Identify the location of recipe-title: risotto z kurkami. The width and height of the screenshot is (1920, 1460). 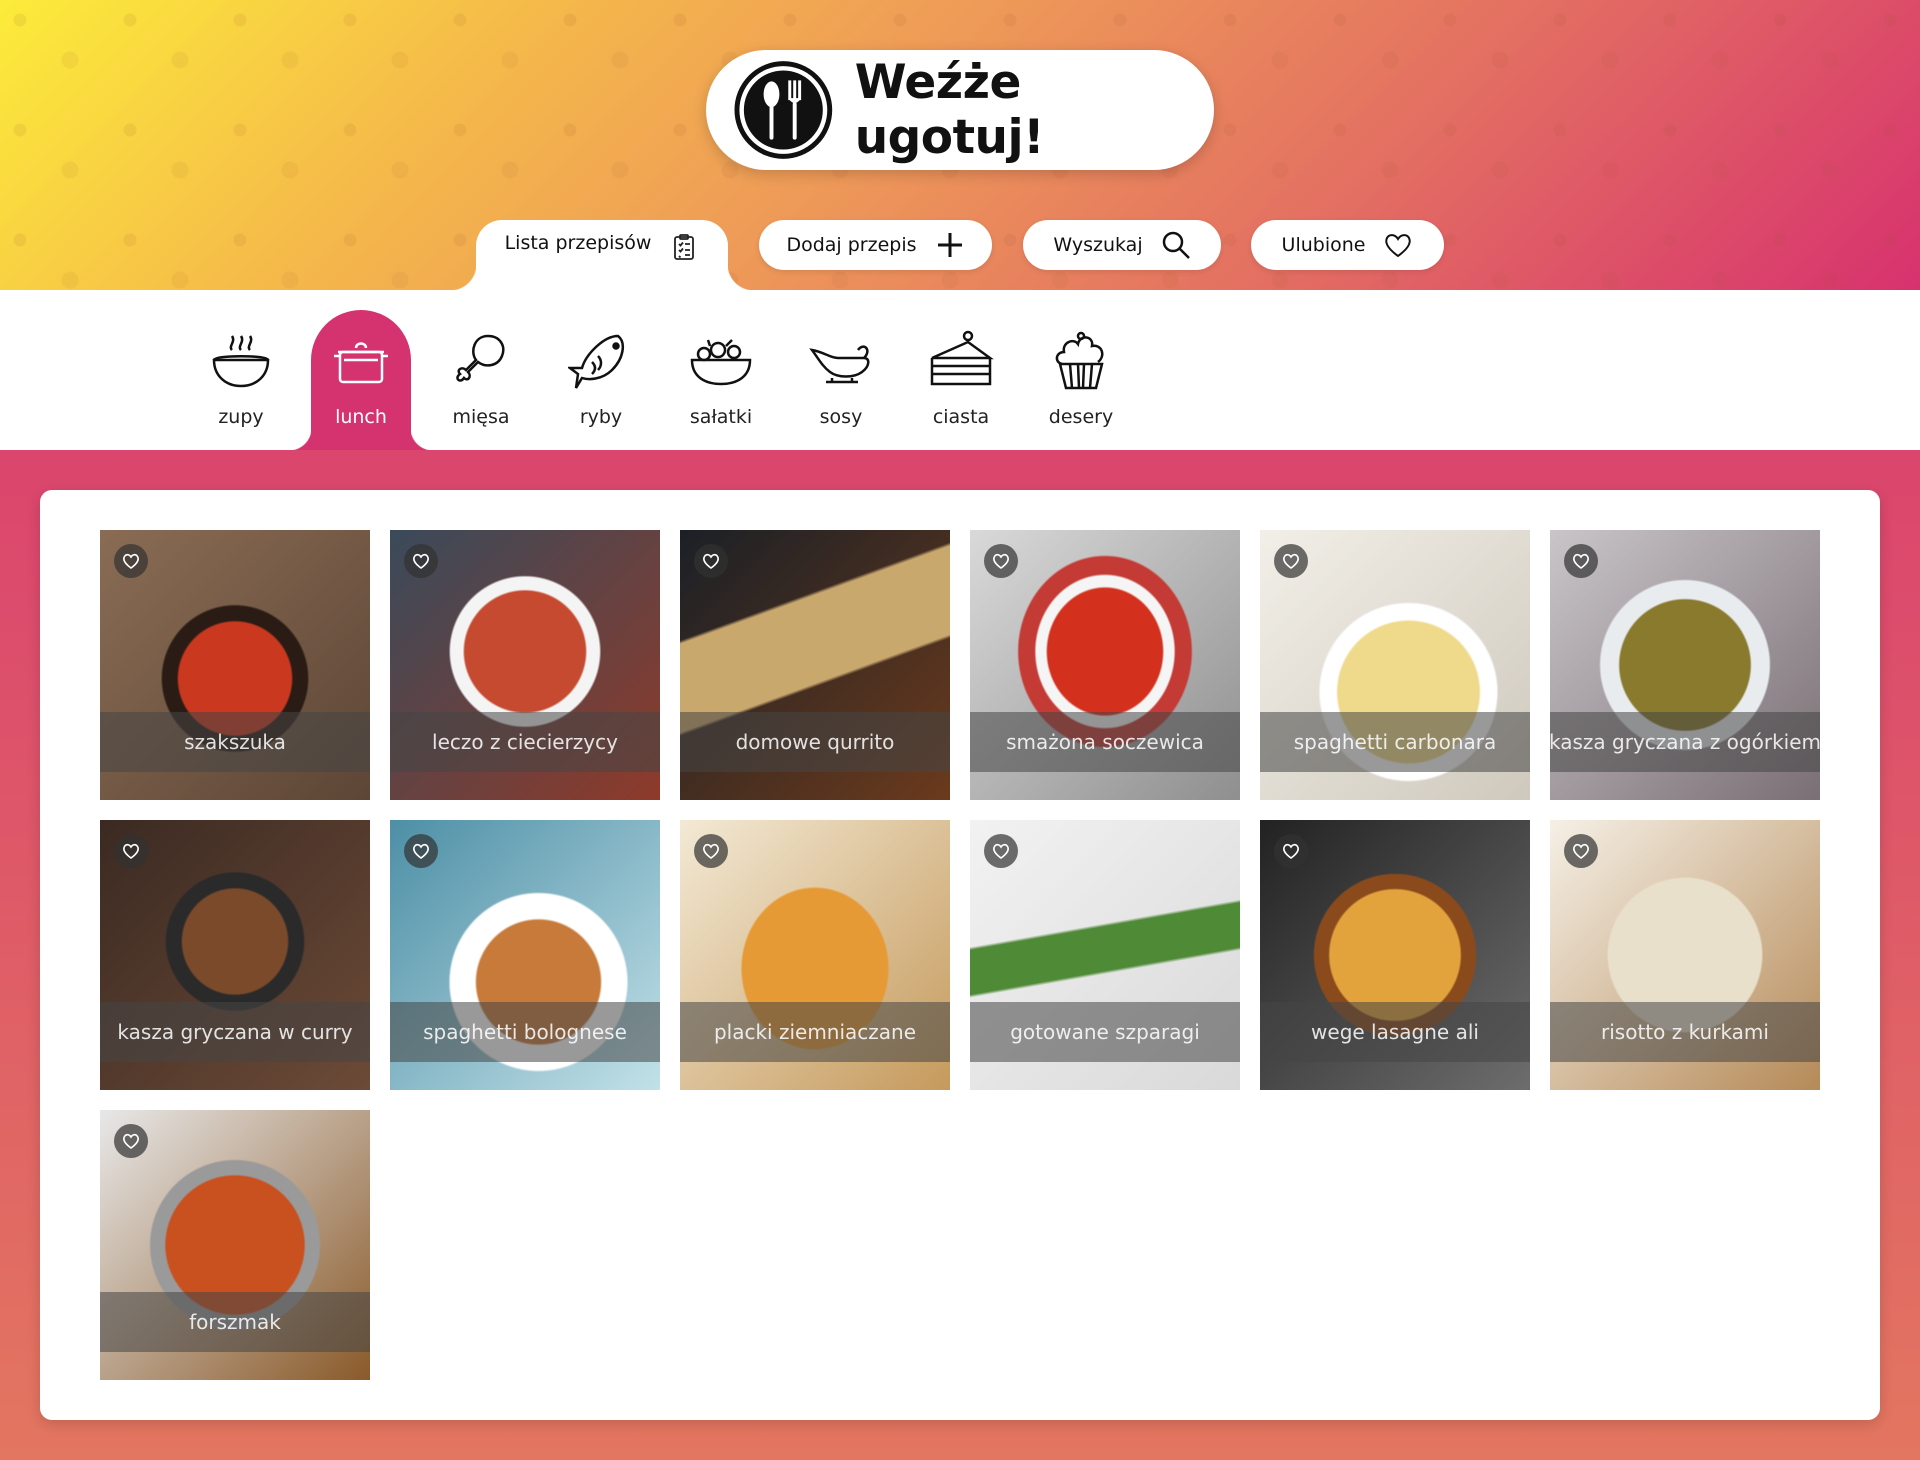
(1685, 1032).